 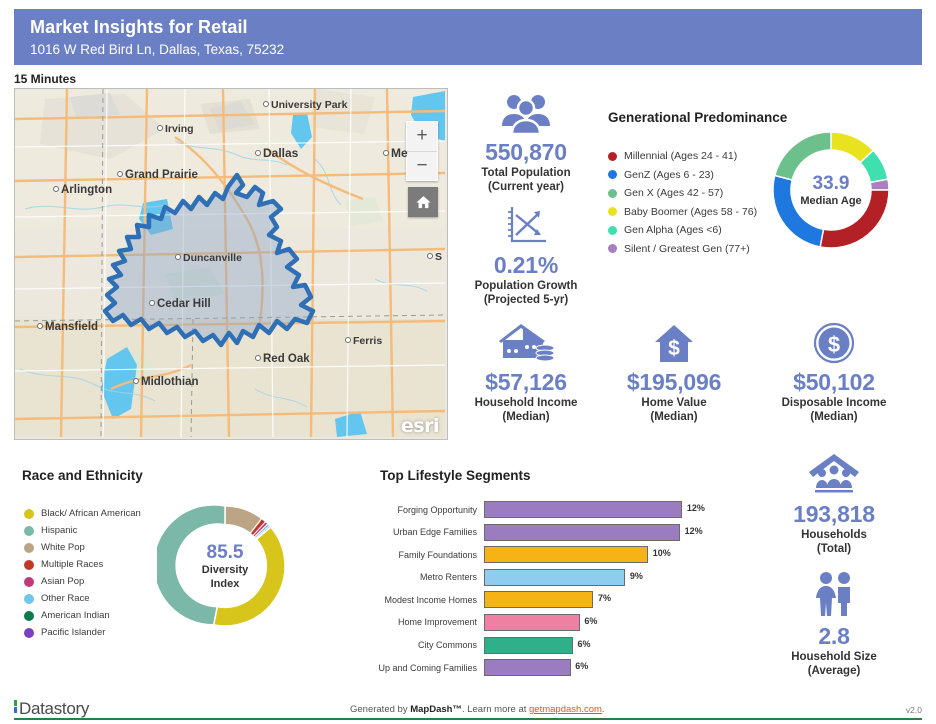 I want to click on household-income-value: $57,126, so click(x=526, y=382).